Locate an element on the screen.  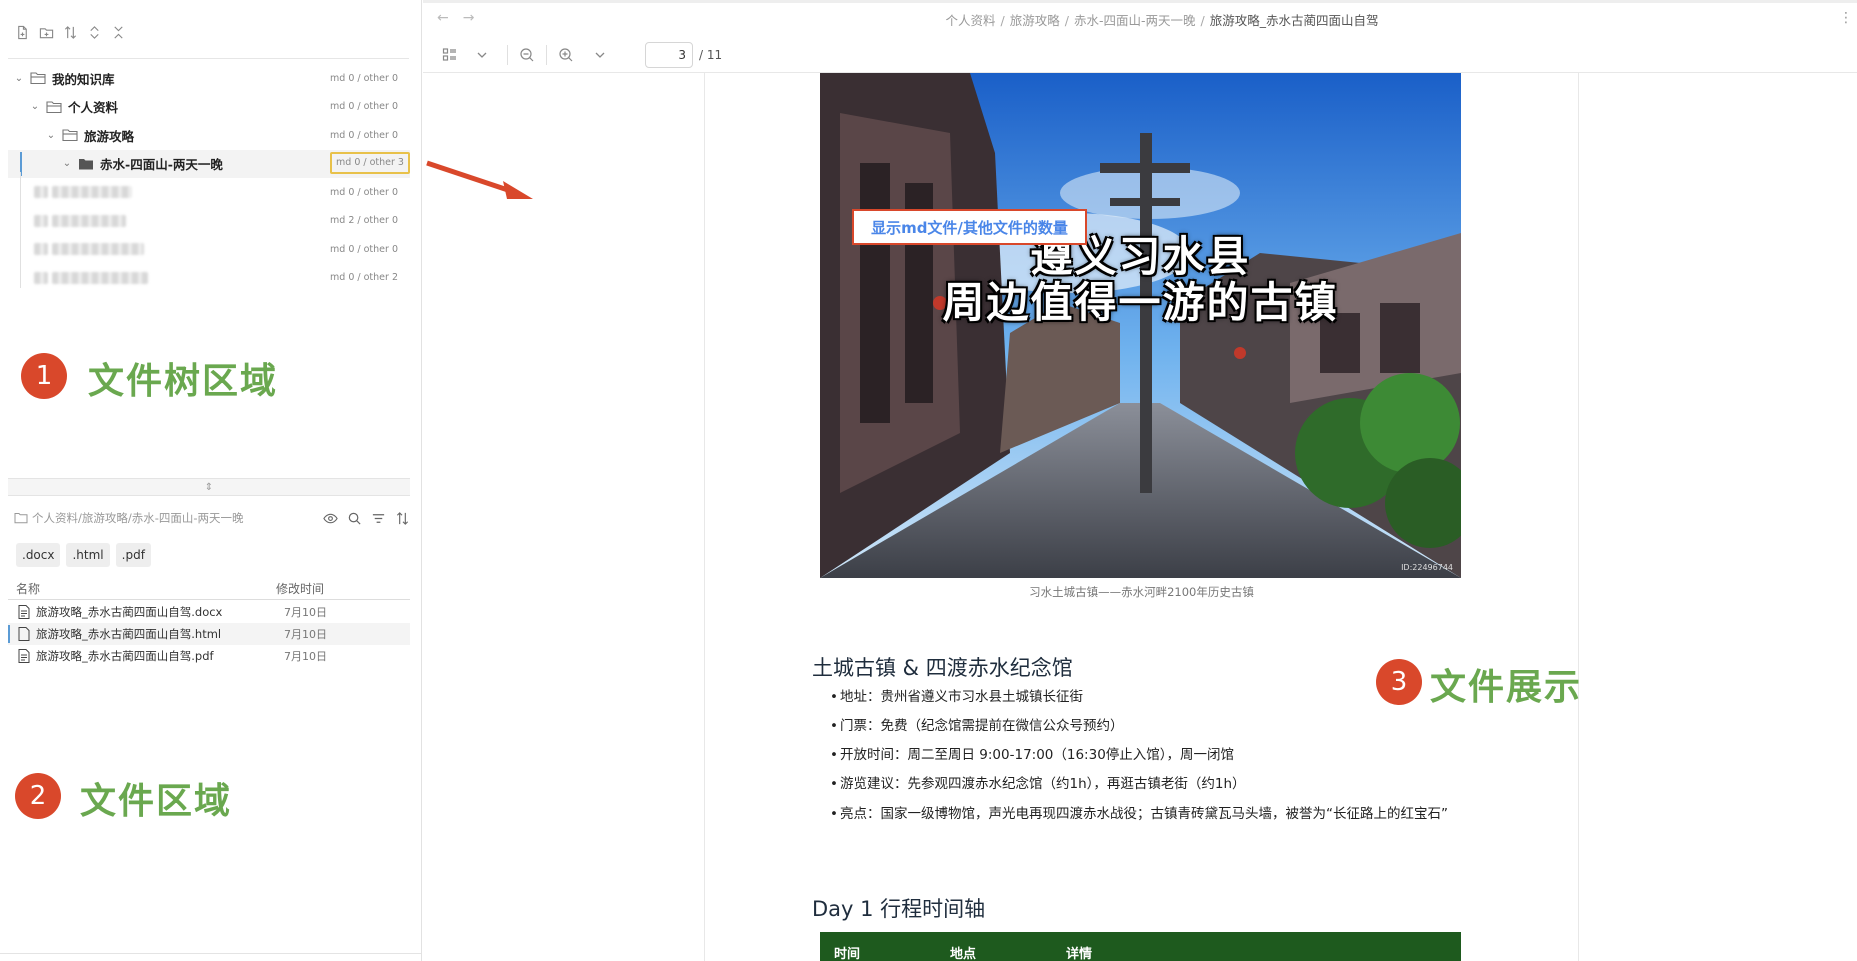
breadcrumb: 个人资料 / 旅游攻略 / 赤水-四面山-两天一晚 / 旅游攻略_赤水古蔺四面山自驾 is located at coordinates (1162, 20).